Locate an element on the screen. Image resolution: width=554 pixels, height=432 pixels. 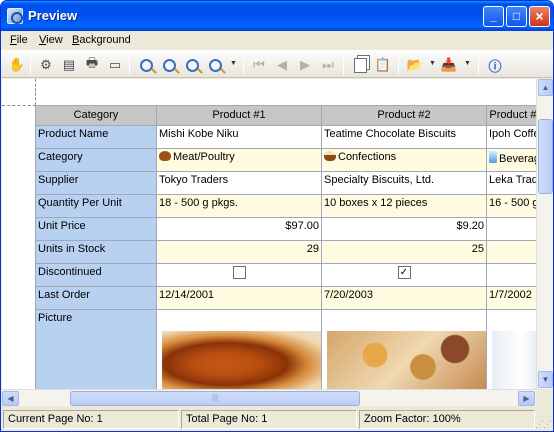
table-cell: Tokyo Traders is located at coordinates (239, 183).